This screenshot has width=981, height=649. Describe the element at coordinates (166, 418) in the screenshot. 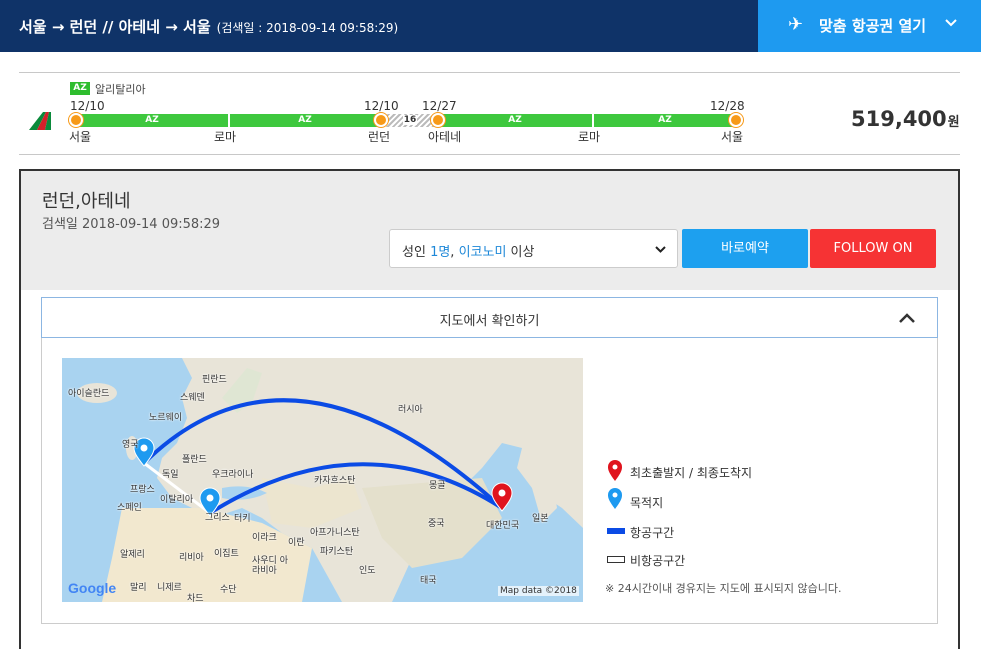

I see `map-label: 노르웨이` at that location.